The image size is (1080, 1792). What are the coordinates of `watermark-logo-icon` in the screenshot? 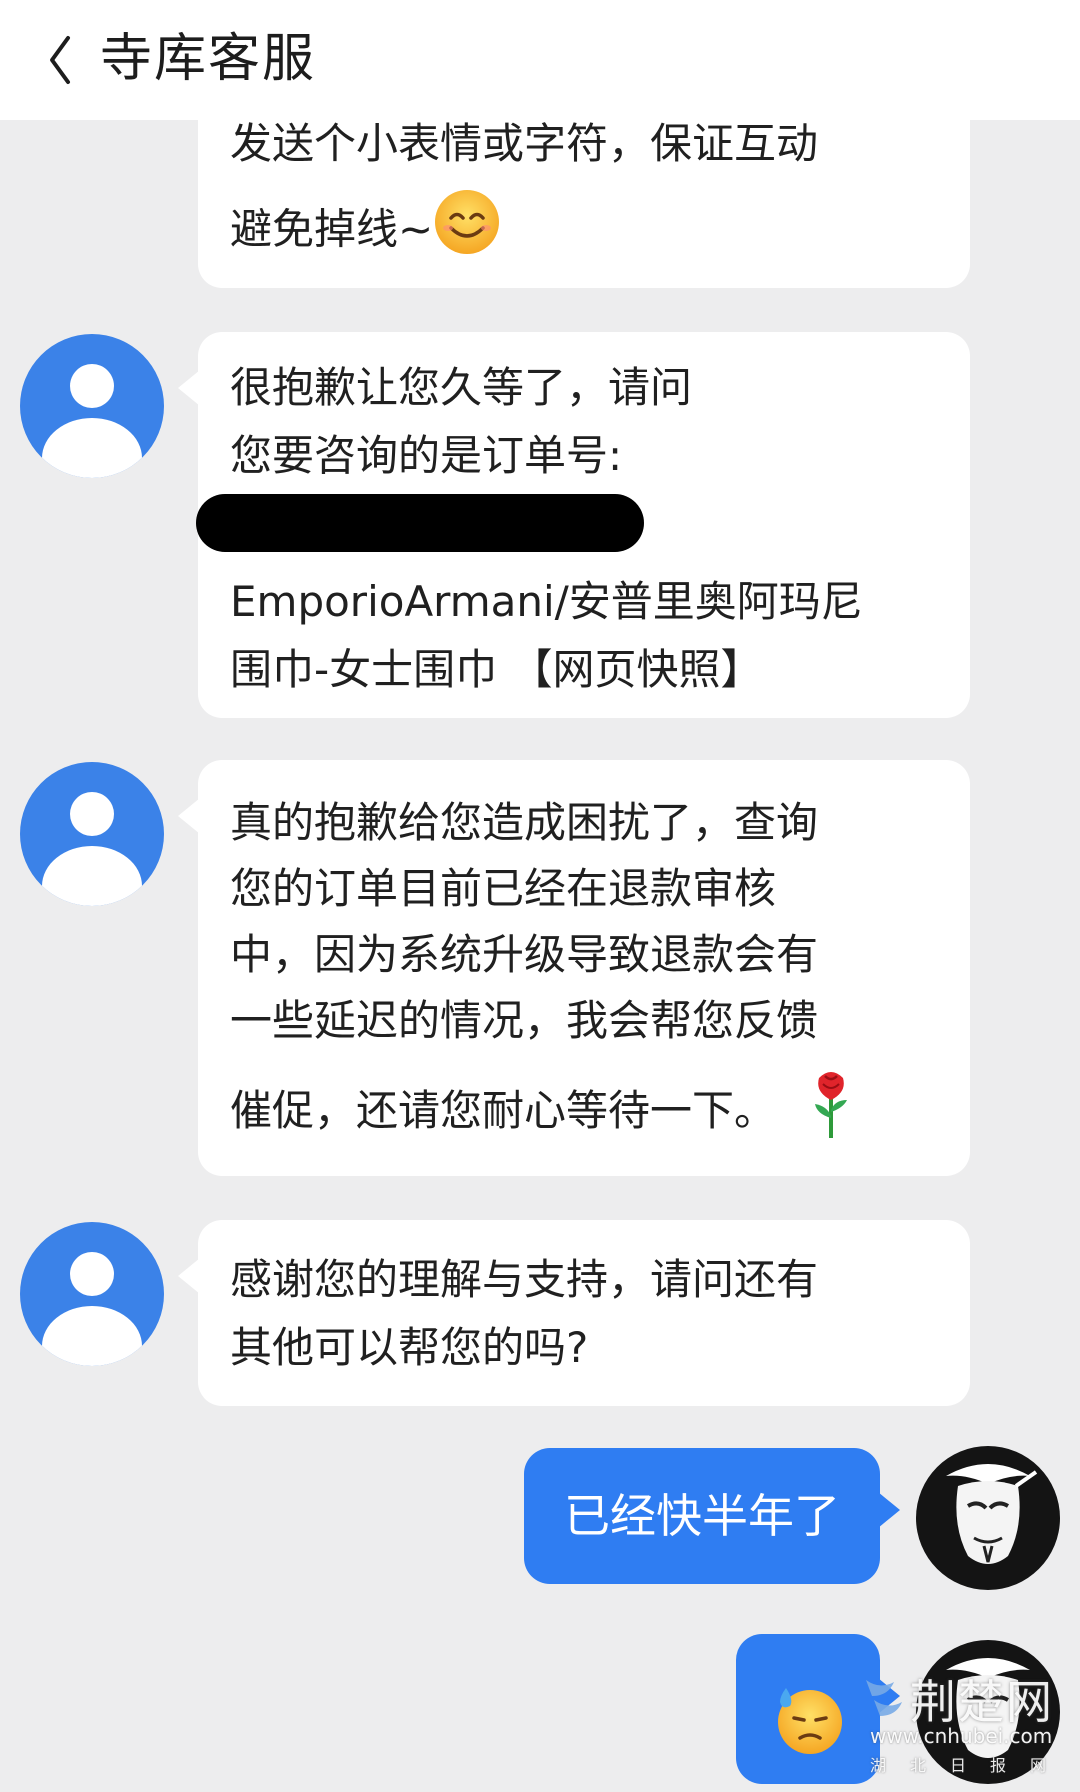 It's located at (884, 1698).